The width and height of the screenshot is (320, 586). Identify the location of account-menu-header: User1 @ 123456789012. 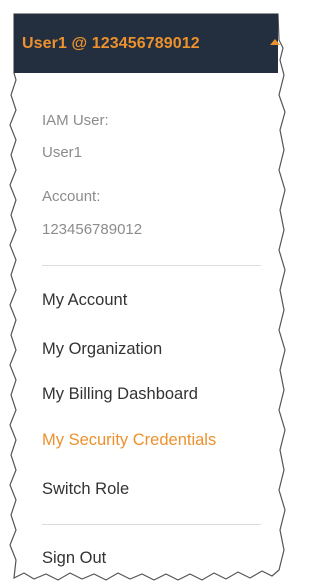
(147, 43).